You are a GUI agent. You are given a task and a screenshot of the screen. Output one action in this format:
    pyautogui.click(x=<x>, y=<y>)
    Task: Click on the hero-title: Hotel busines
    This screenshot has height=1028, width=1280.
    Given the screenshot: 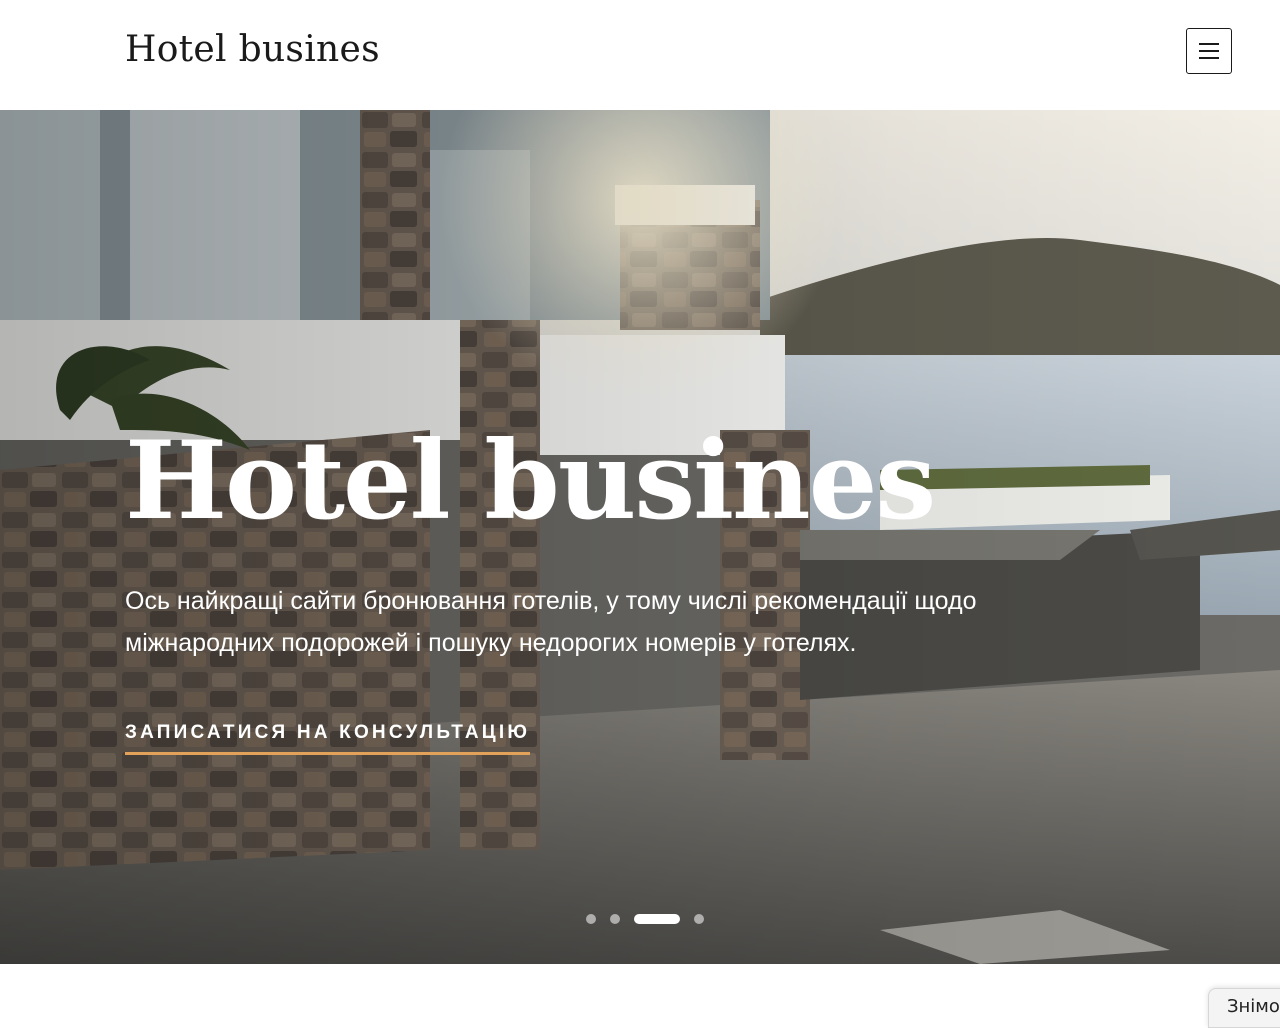 What is the action you would take?
    pyautogui.click(x=530, y=481)
    